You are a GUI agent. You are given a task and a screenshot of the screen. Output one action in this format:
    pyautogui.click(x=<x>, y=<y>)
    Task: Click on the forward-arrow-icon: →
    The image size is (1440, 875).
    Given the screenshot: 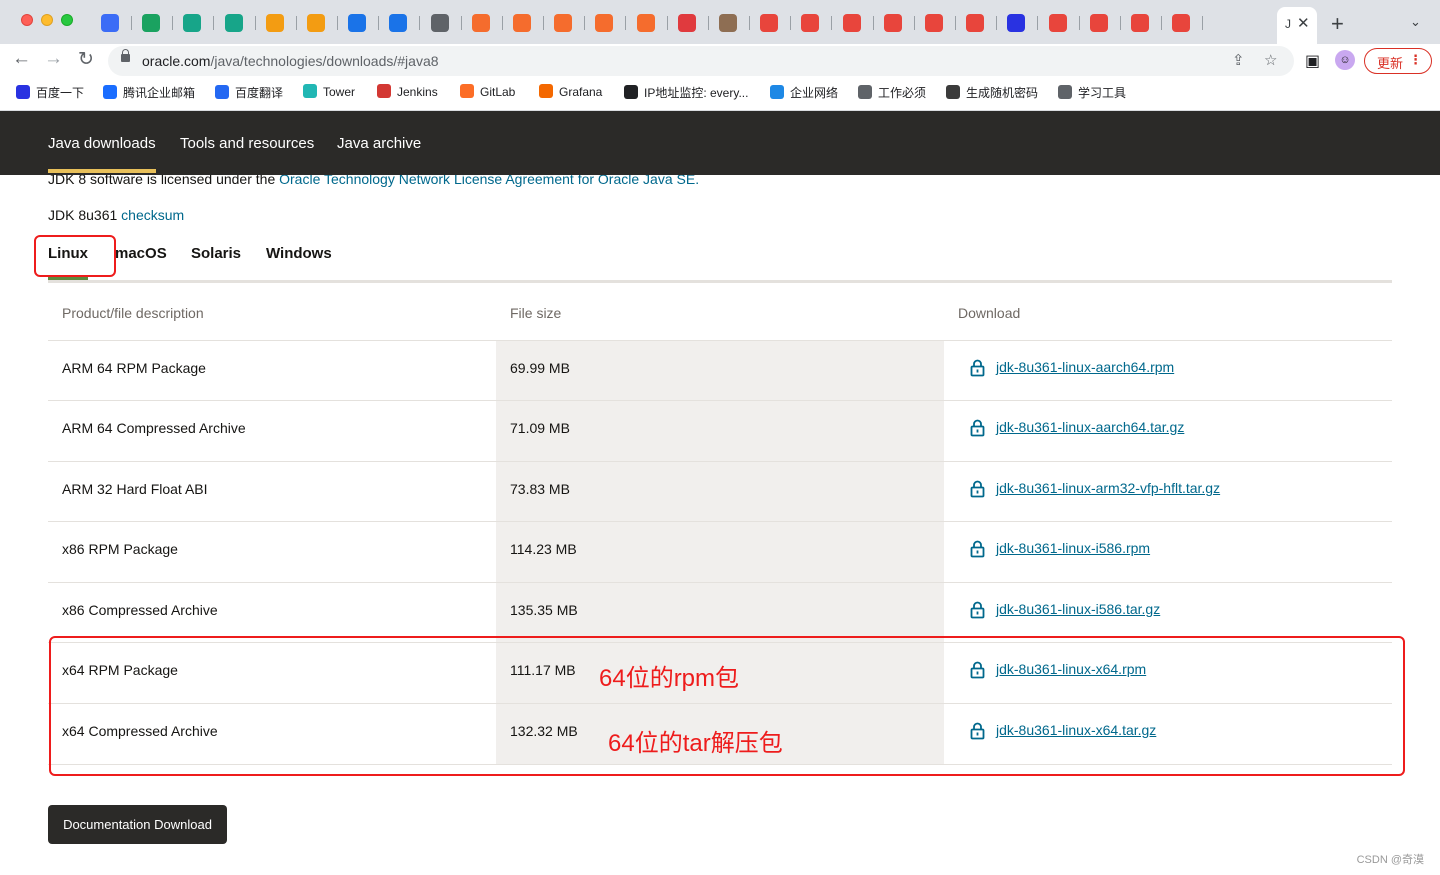 What is the action you would take?
    pyautogui.click(x=53, y=59)
    